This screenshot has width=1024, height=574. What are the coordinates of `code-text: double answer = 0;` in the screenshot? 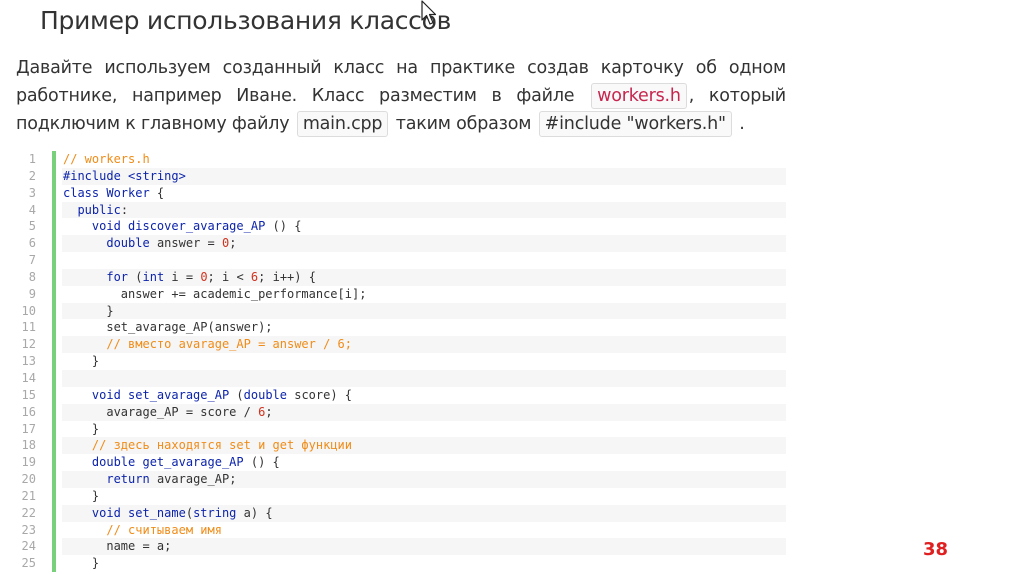 It's located at (424, 244).